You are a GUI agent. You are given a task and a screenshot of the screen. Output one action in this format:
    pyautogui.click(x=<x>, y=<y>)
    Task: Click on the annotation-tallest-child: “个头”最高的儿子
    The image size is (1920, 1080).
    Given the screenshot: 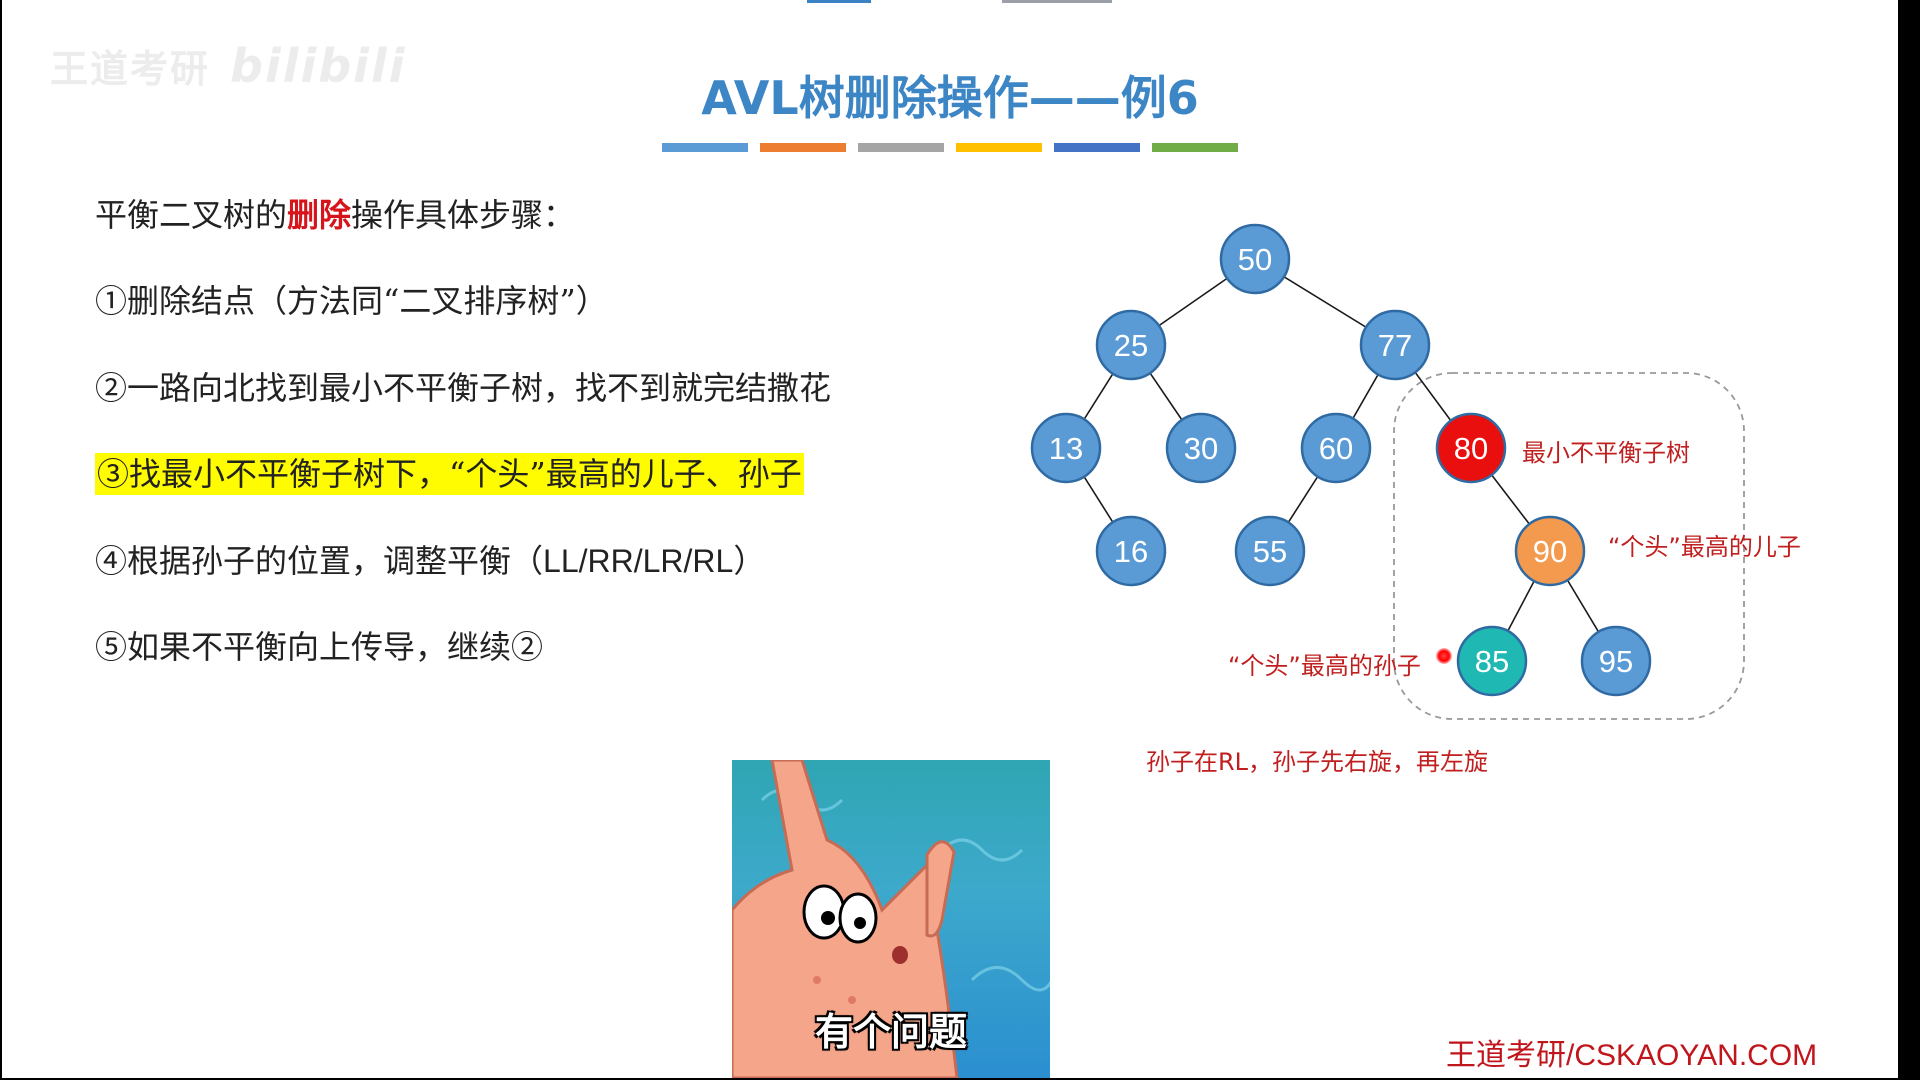 What is the action you would take?
    pyautogui.click(x=1704, y=547)
    